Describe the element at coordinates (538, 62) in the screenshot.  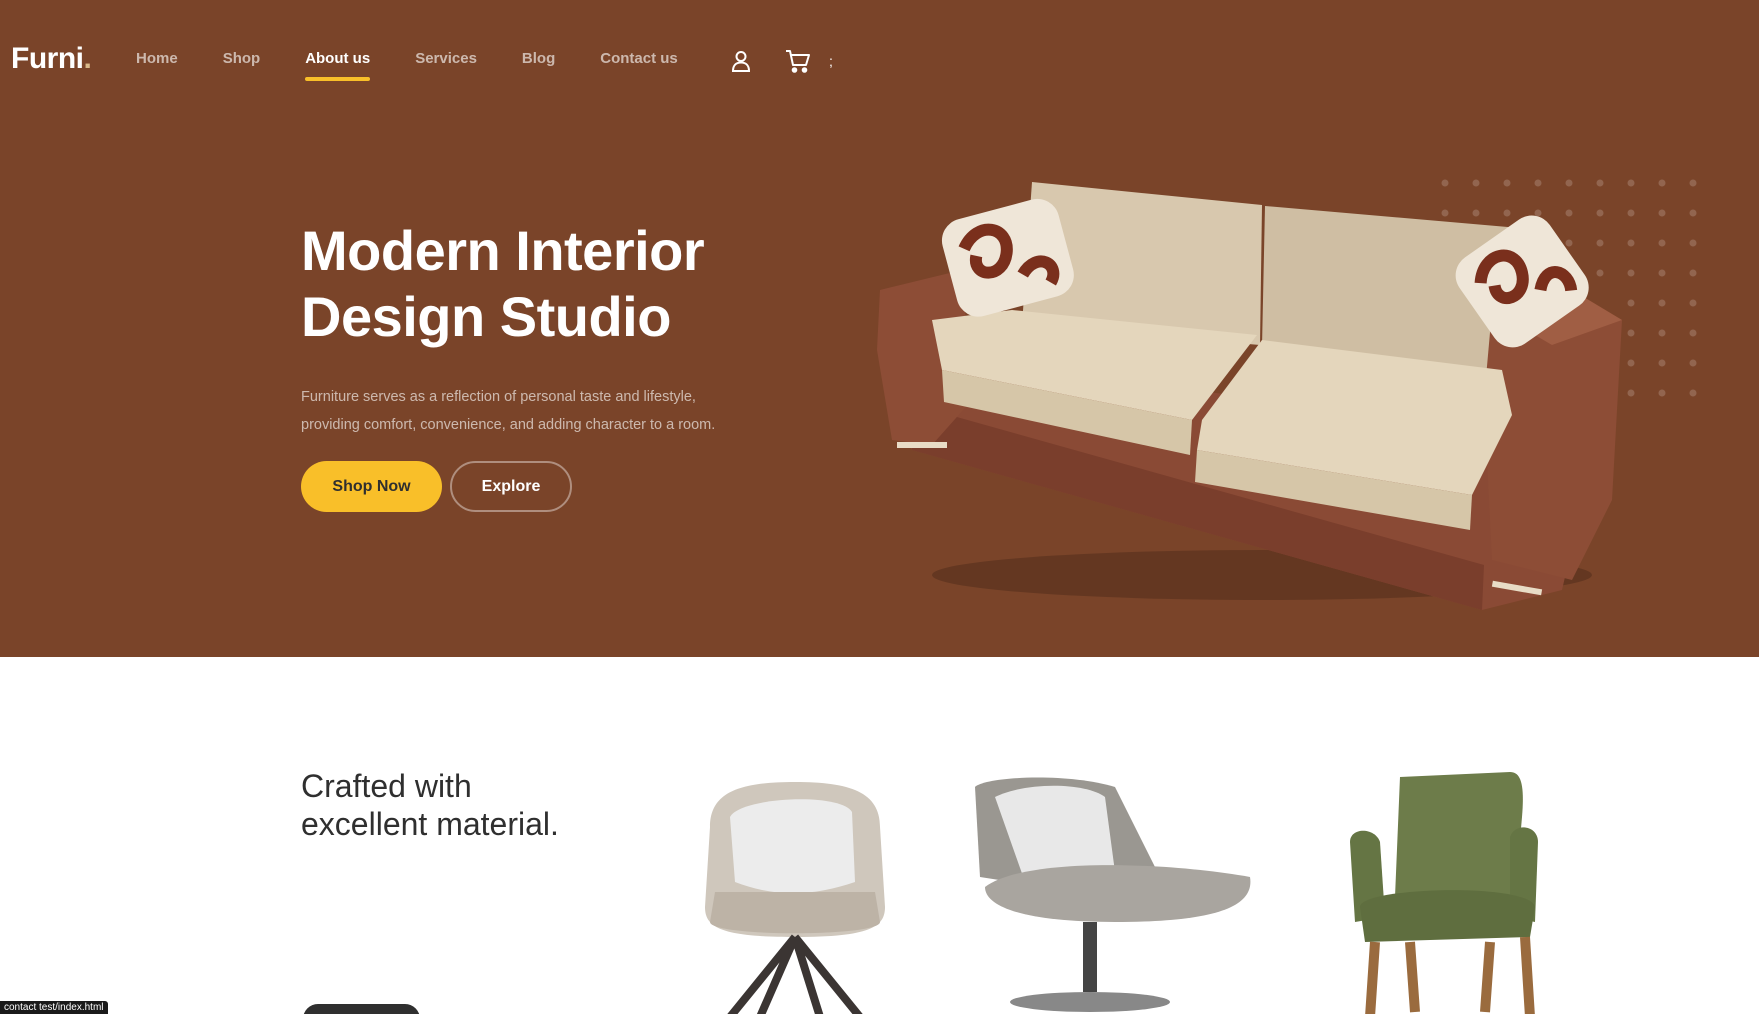
I see `nav-item-blog: Blog` at that location.